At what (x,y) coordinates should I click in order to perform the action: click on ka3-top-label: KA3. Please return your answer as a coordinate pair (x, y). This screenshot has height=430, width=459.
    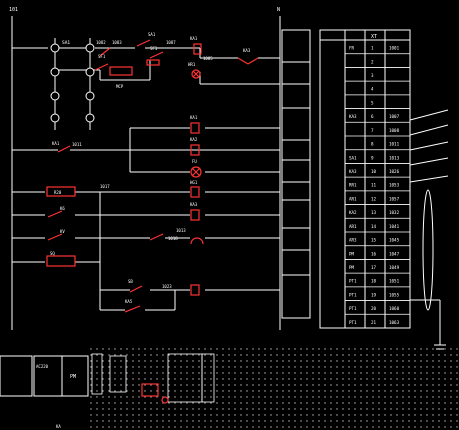
    Looking at the image, I should click on (247, 50).